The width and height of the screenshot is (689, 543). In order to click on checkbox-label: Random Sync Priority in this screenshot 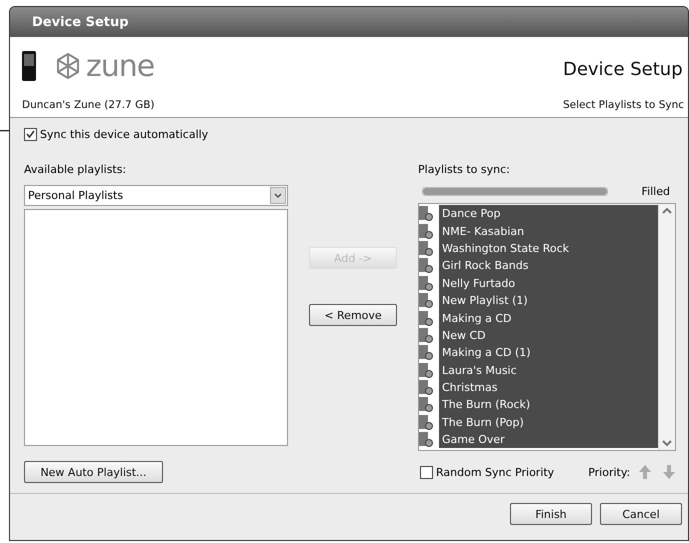, I will do `click(495, 472)`.